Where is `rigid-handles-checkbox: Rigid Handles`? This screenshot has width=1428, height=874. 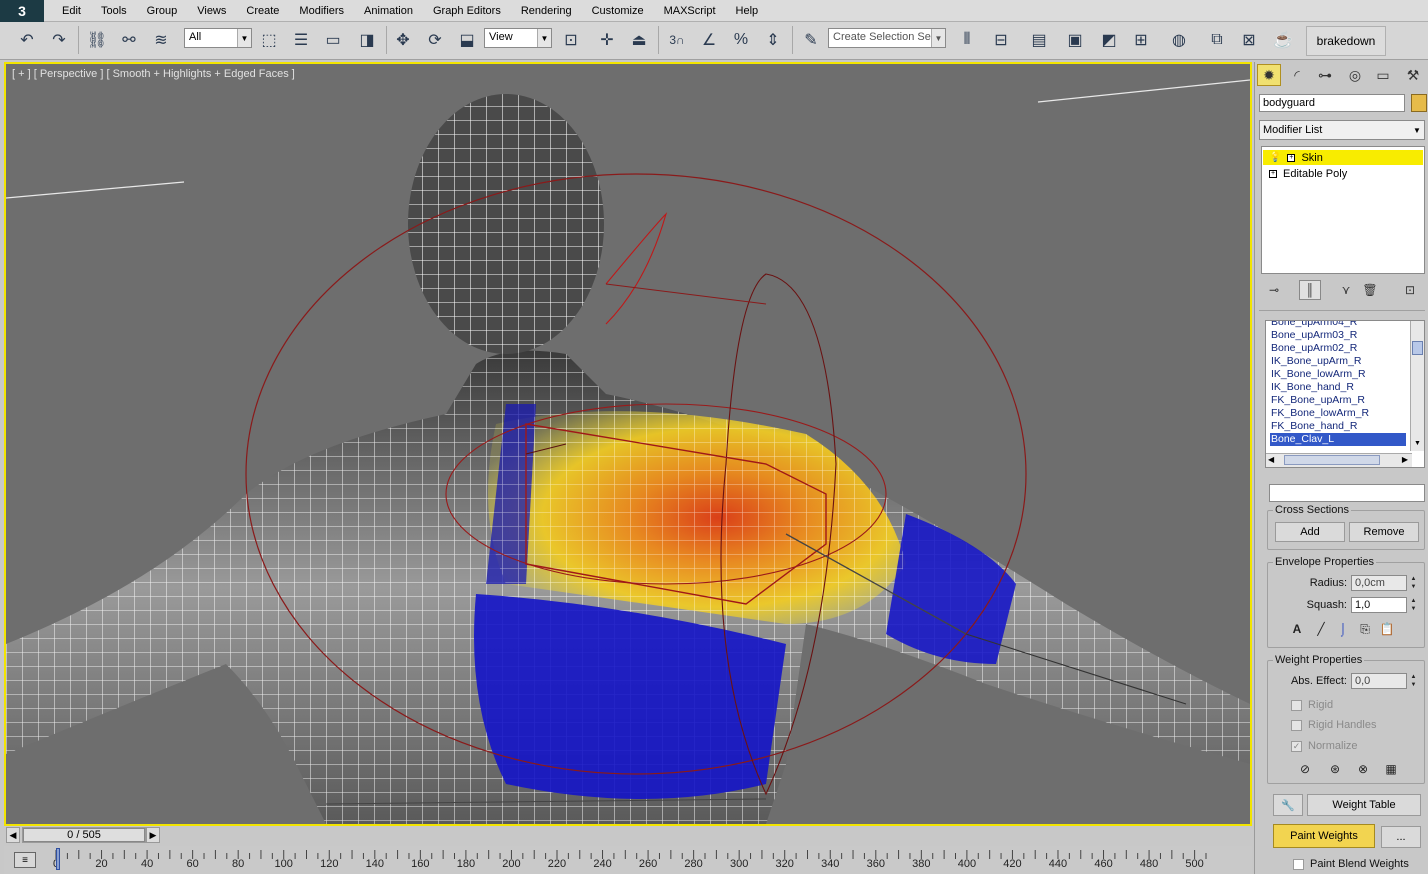 rigid-handles-checkbox: Rigid Handles is located at coordinates (1333, 725).